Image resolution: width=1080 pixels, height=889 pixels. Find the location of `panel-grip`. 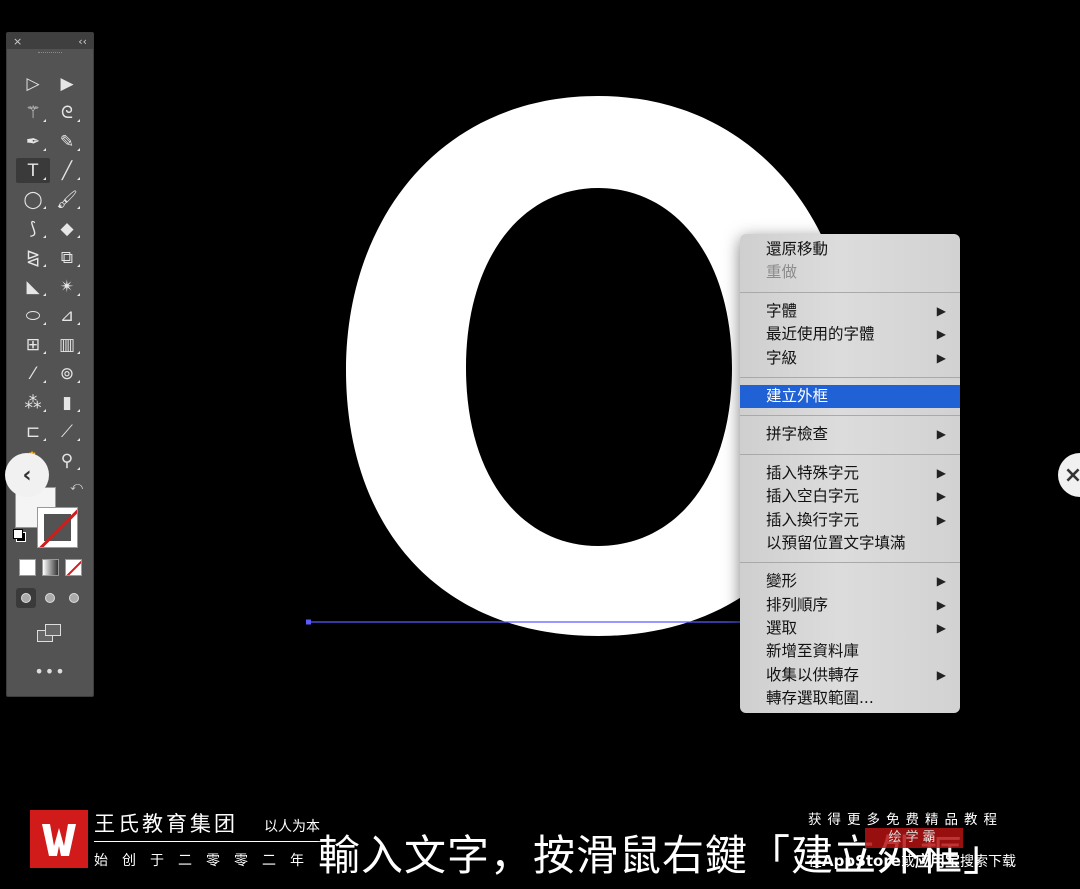

panel-grip is located at coordinates (50, 53).